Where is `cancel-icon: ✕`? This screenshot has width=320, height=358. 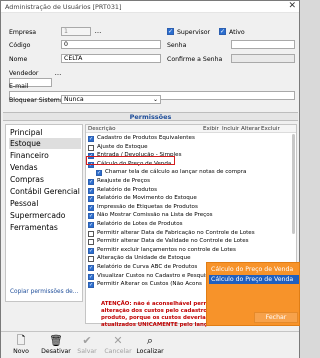
cancel-icon: ✕ is located at coordinates (118, 340).